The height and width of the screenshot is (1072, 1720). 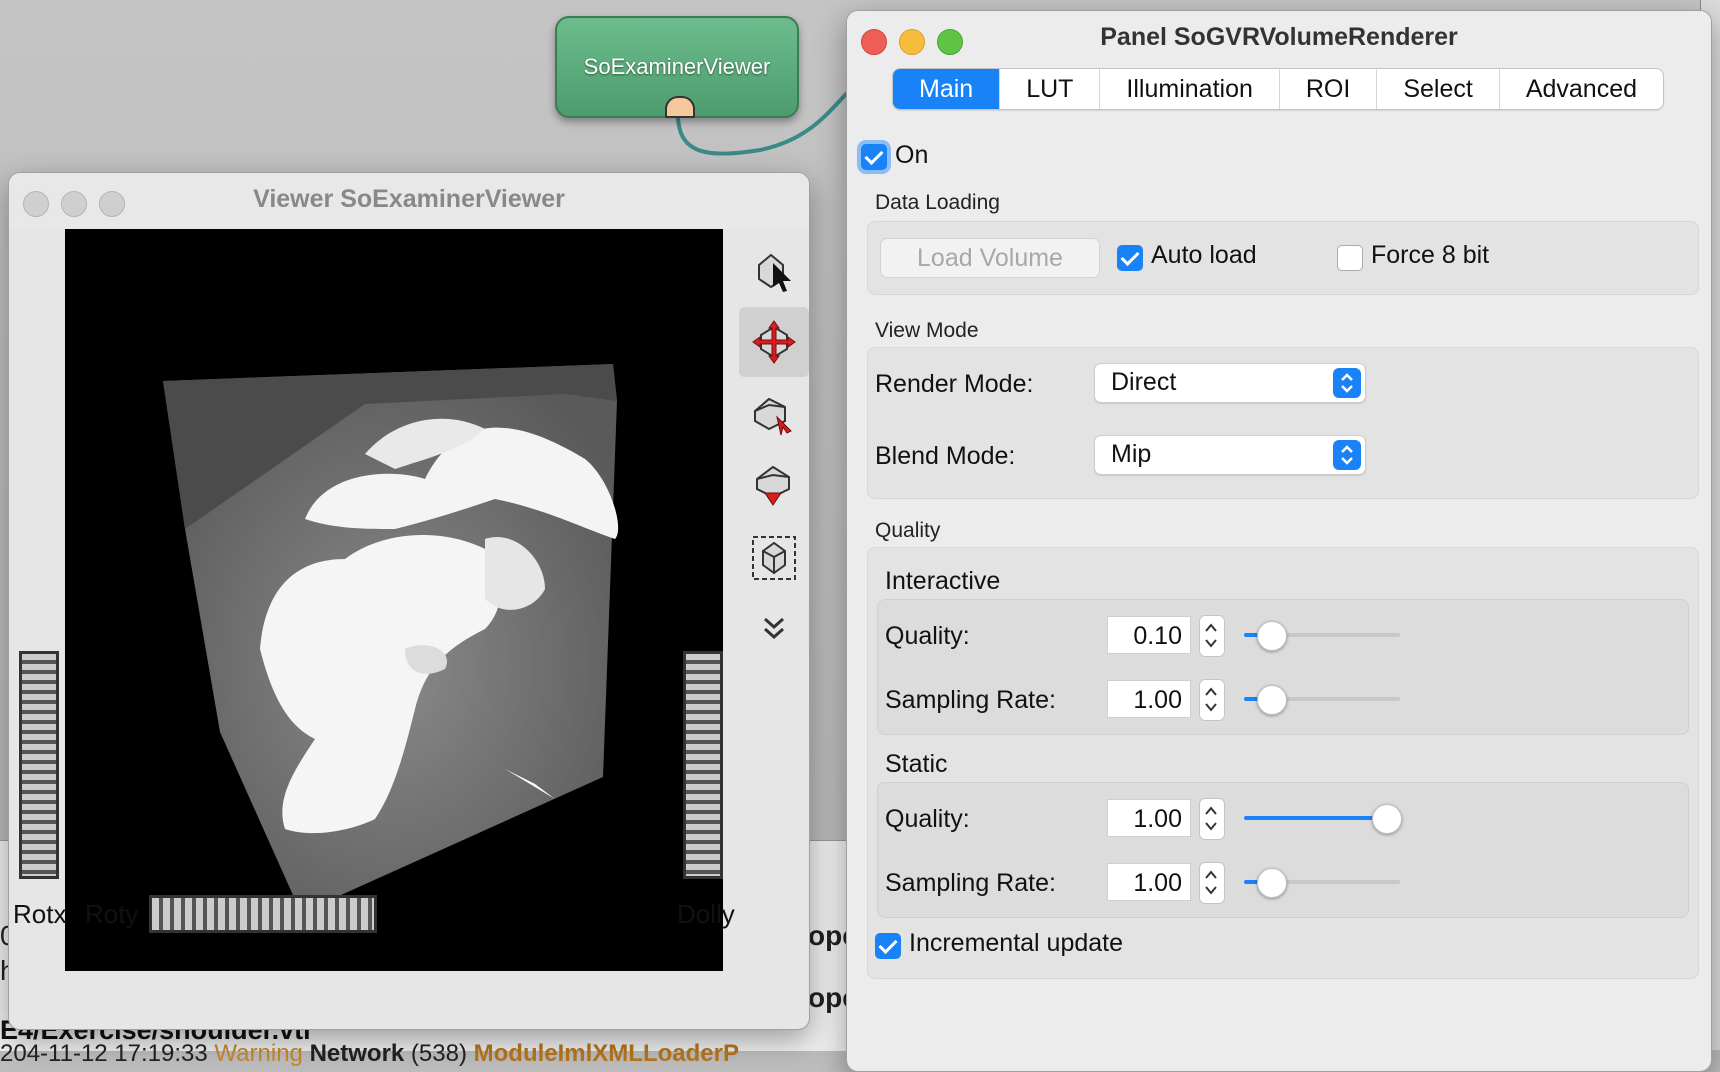 What do you see at coordinates (1131, 454) in the screenshot?
I see `blend-mode-value: Mip` at bounding box center [1131, 454].